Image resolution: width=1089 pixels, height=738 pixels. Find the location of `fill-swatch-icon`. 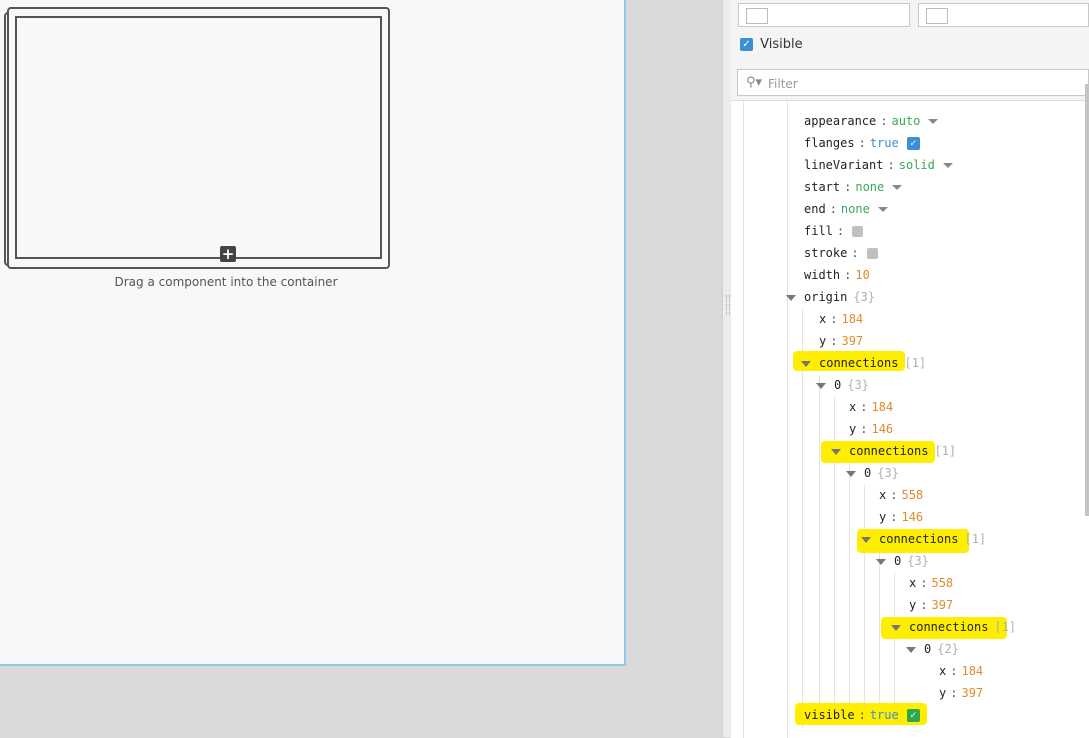

fill-swatch-icon is located at coordinates (858, 231).